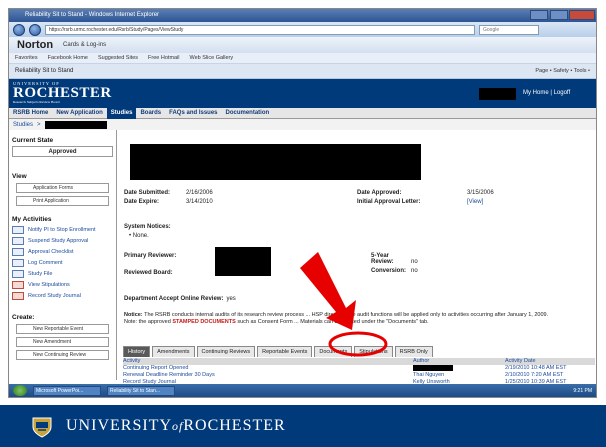 The height and width of the screenshot is (447, 606). Describe the element at coordinates (23, 125) in the screenshot. I see `breadcrumb-studies: Studies` at that location.